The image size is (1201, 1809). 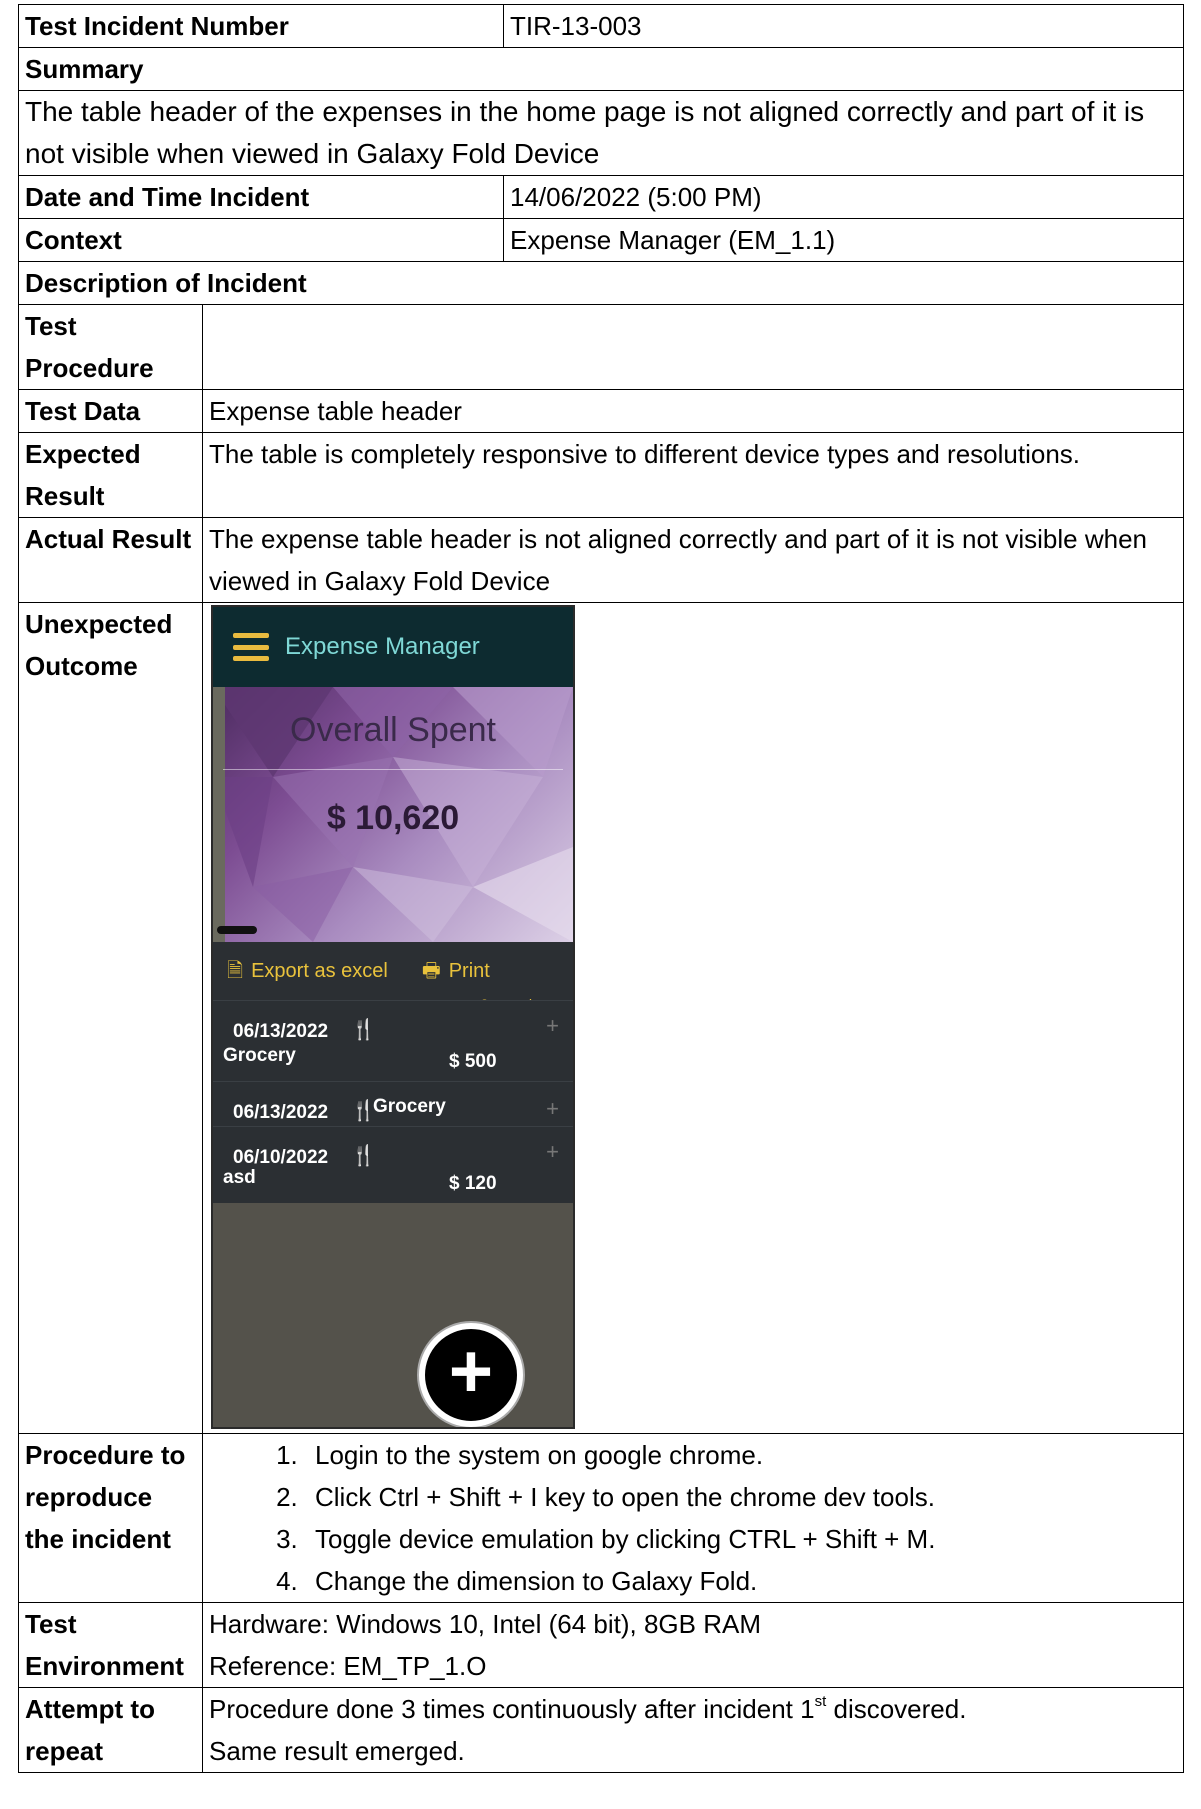 I want to click on incident-number-label: Test Incident Number, so click(x=261, y=26).